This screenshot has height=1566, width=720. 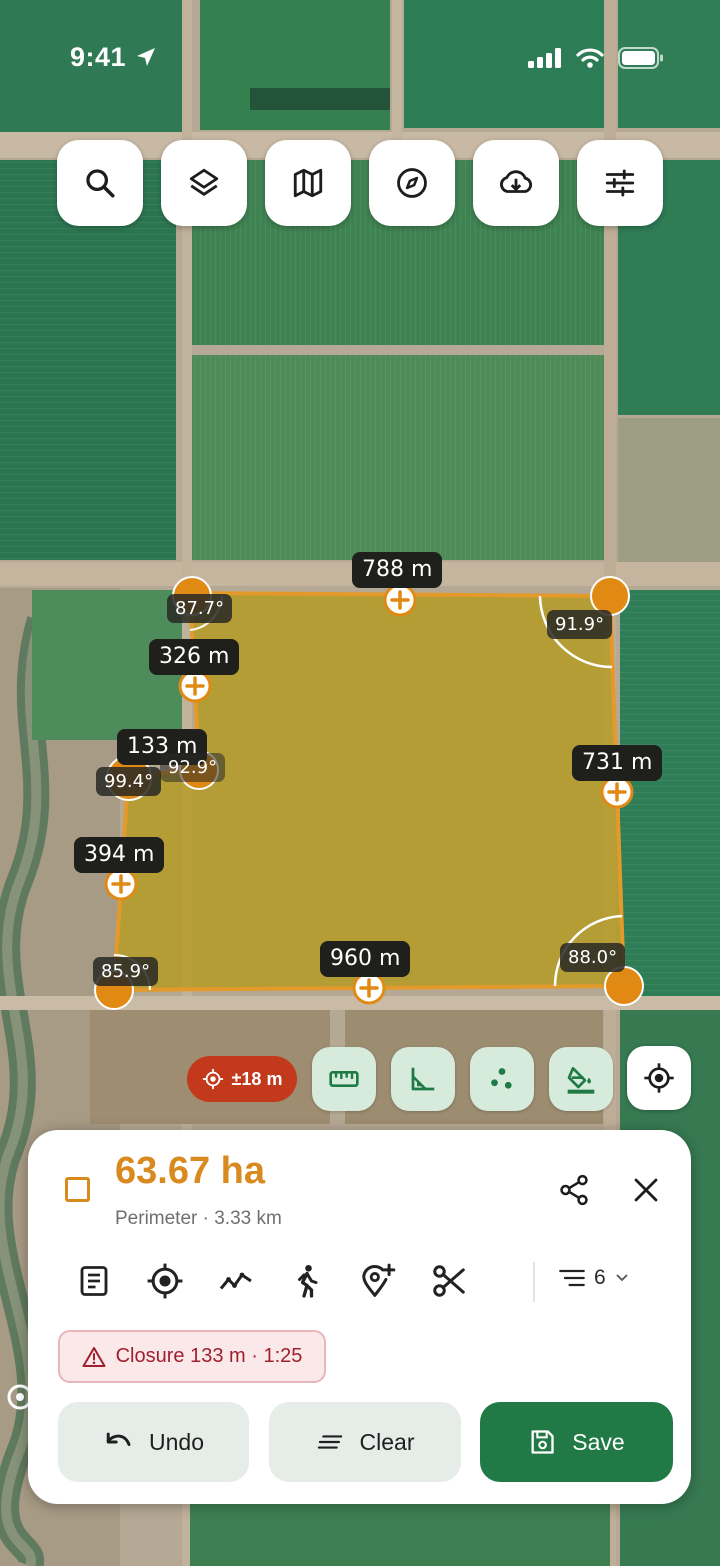 I want to click on target-icon, so click(x=165, y=1281).